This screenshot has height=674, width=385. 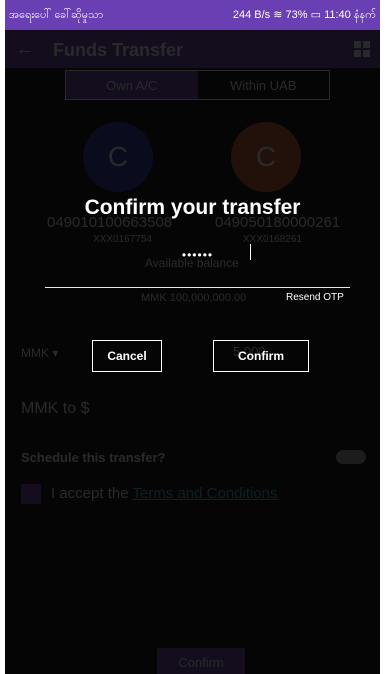 What do you see at coordinates (201, 661) in the screenshot?
I see `bottom-confirm-button: Confirm` at bounding box center [201, 661].